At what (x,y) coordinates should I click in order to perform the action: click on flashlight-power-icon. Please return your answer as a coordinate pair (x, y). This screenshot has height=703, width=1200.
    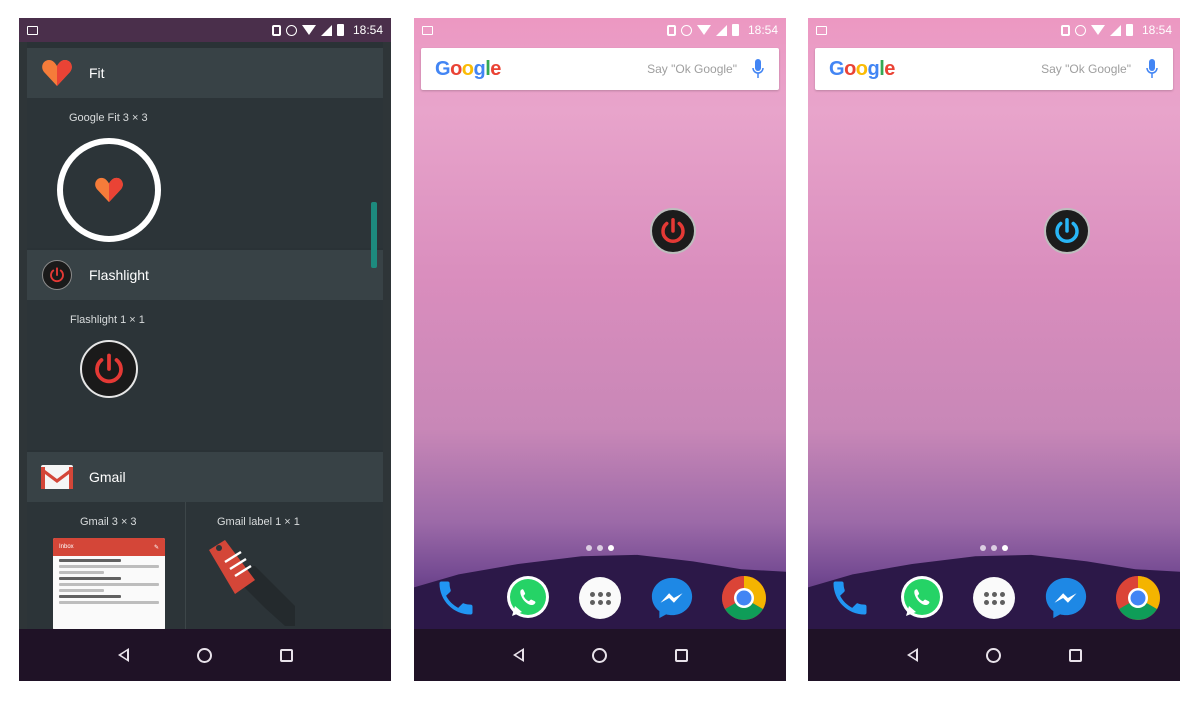
    Looking at the image, I should click on (57, 275).